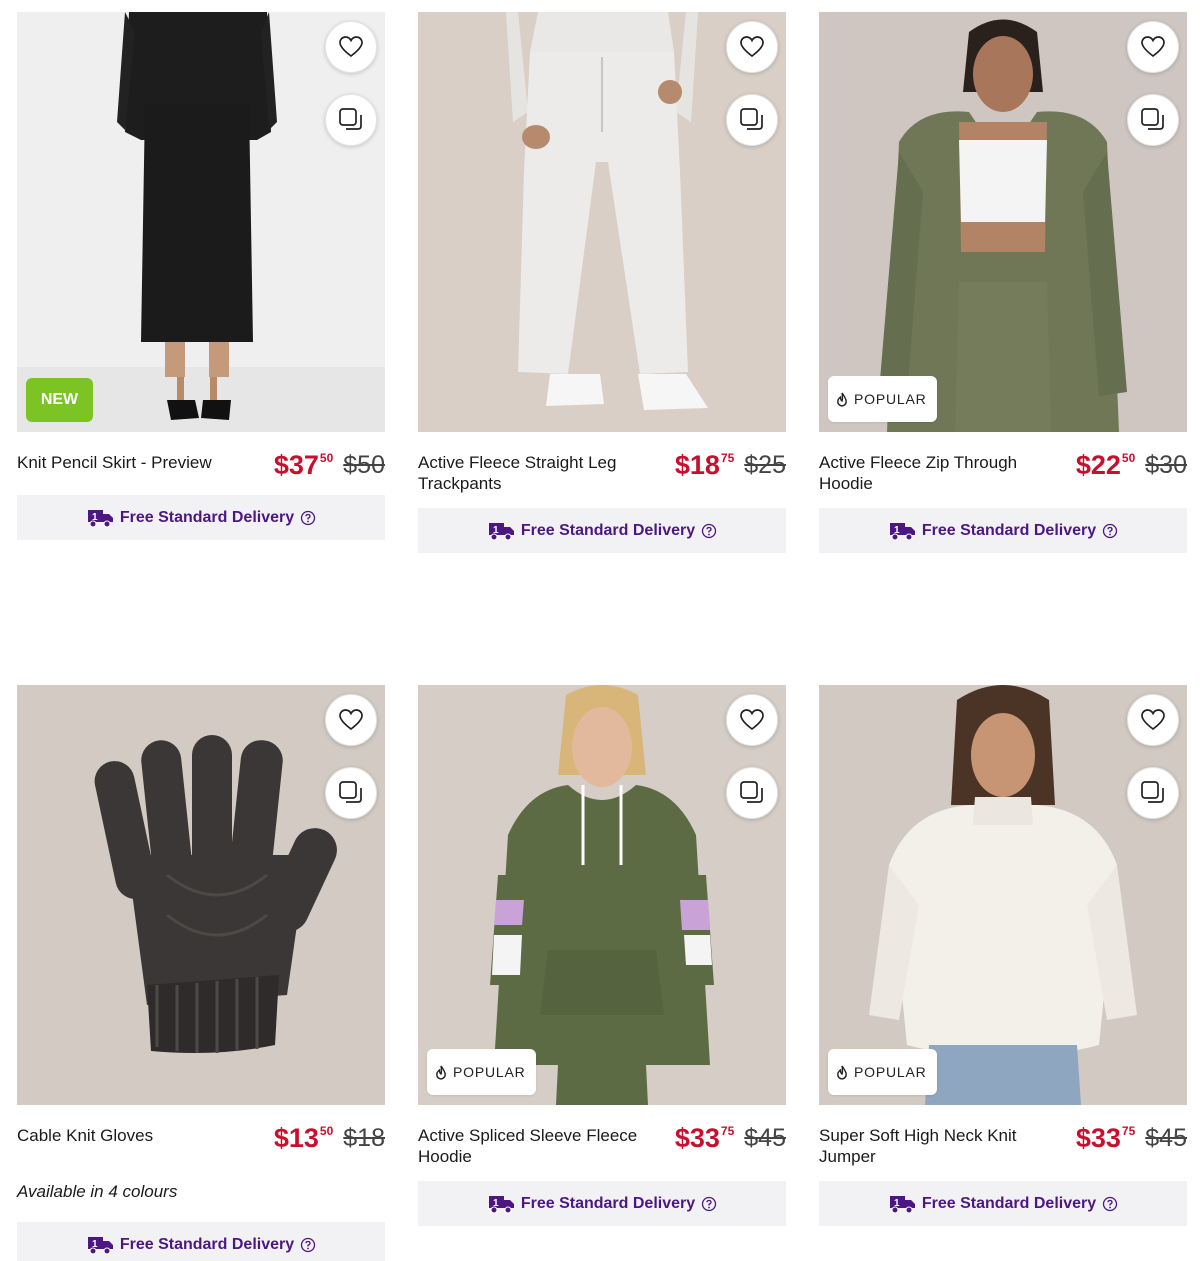  What do you see at coordinates (296, 1138) in the screenshot?
I see `sale-price: $13` at bounding box center [296, 1138].